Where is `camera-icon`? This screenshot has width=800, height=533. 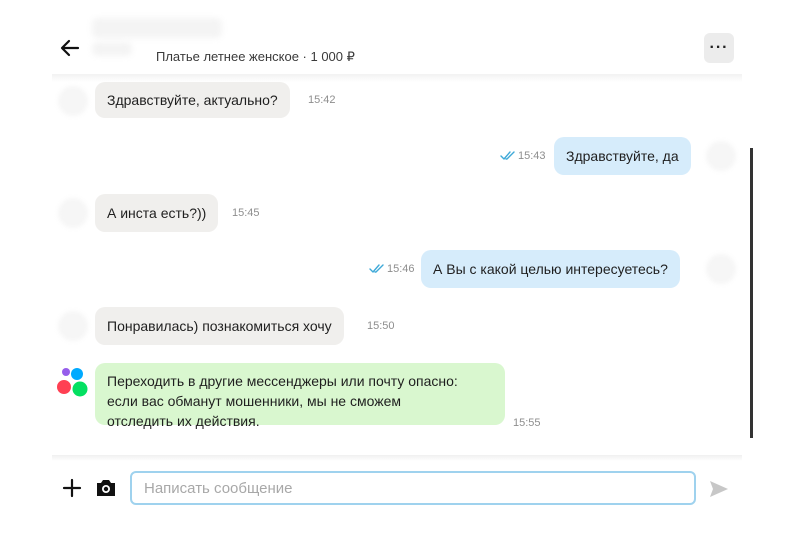
camera-icon is located at coordinates (106, 488).